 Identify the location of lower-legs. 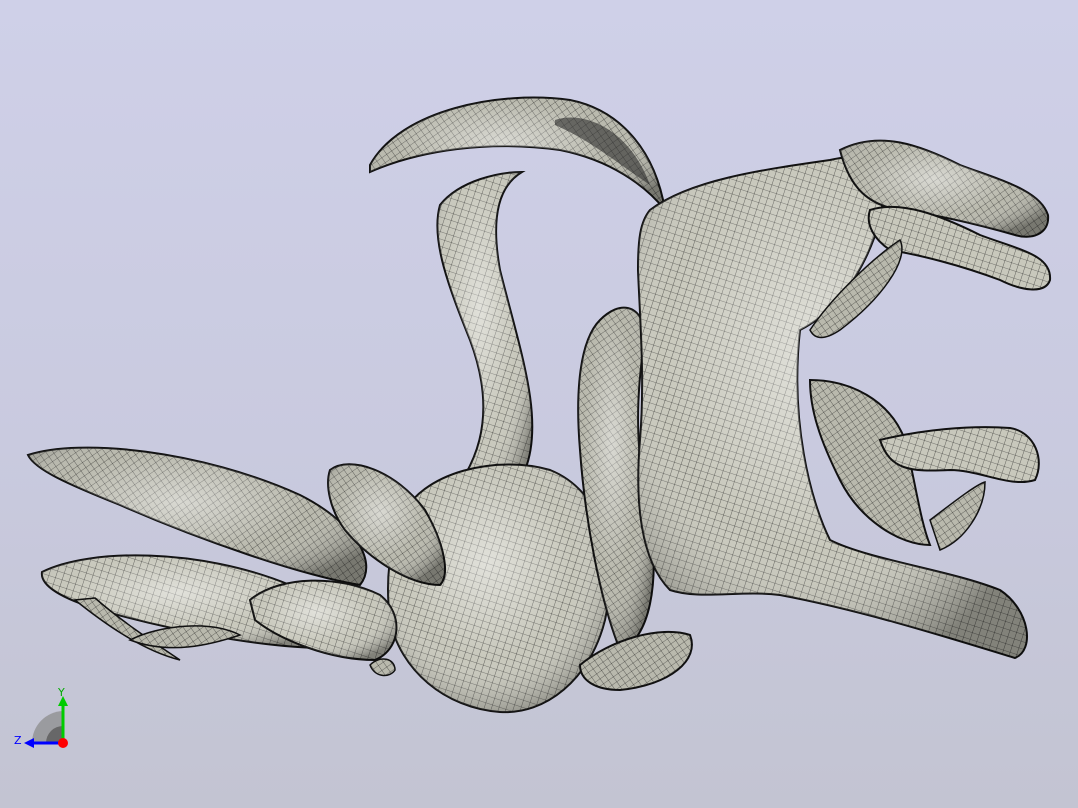
(924, 464).